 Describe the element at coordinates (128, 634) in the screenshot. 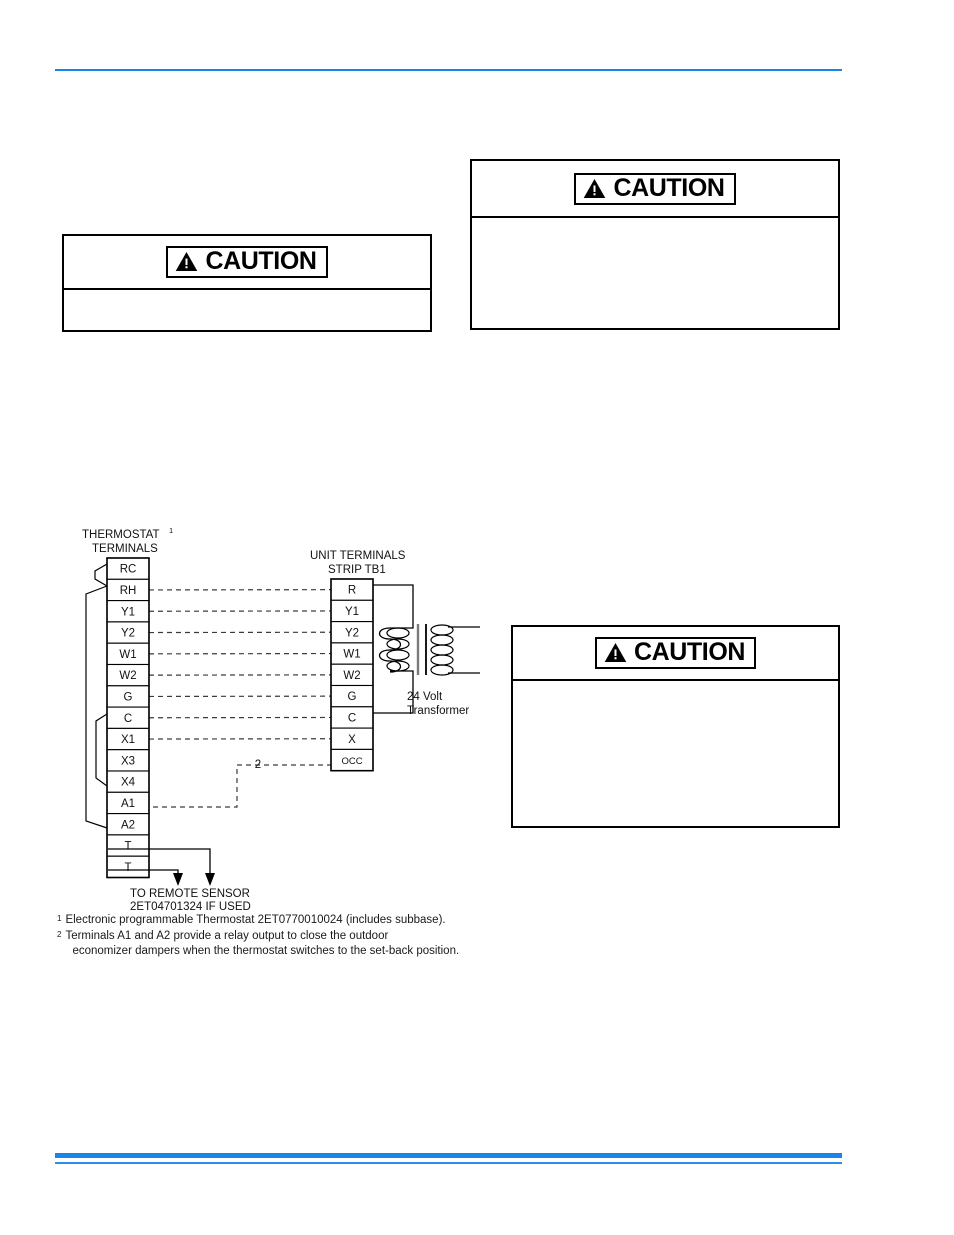

I see `thermostat-terminal-label: Y2` at that location.